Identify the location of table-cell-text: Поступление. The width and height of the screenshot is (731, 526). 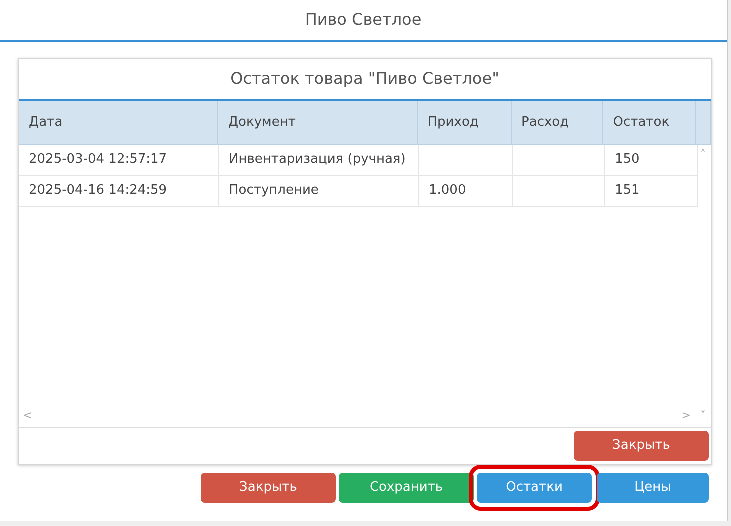
(274, 191).